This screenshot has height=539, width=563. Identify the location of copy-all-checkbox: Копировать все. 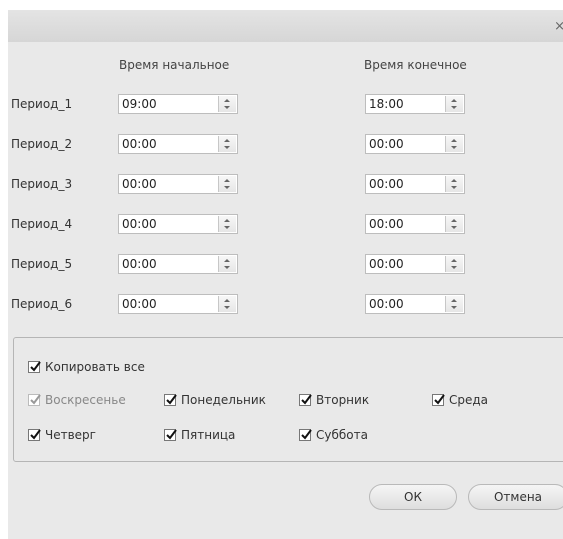
(86, 367).